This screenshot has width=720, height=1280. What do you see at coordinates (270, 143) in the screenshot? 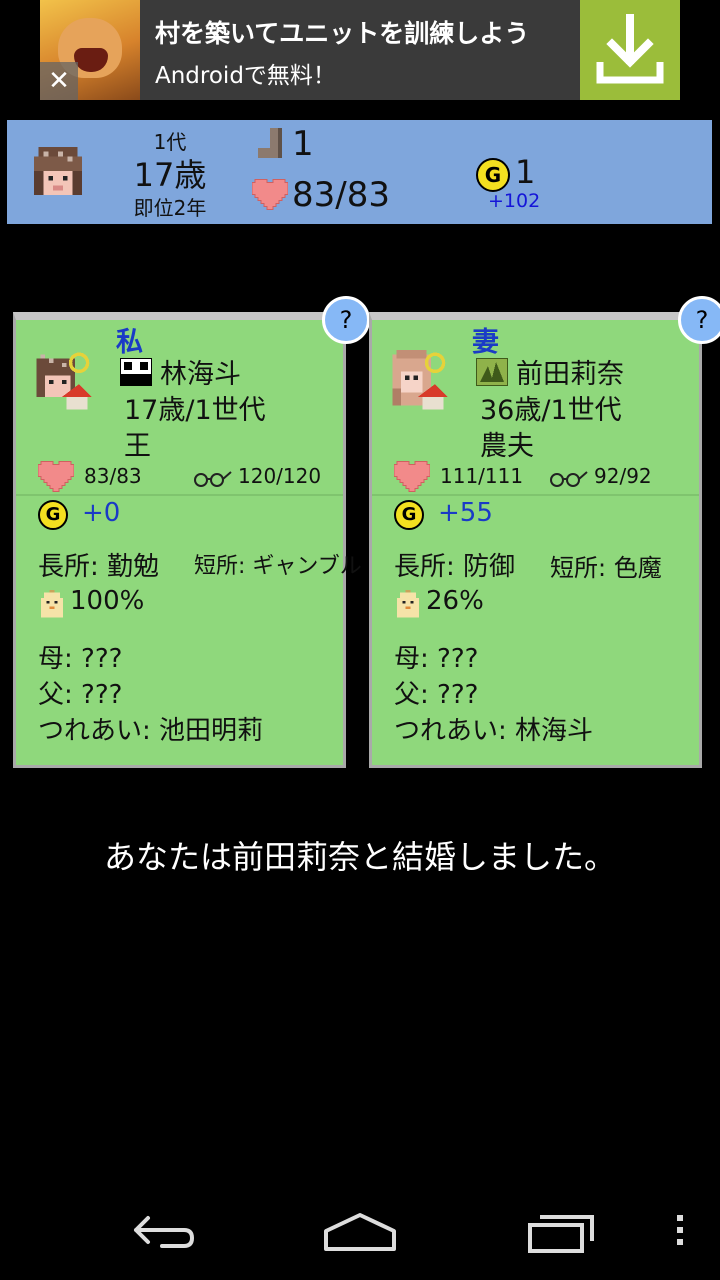
I see `boot-icon` at bounding box center [270, 143].